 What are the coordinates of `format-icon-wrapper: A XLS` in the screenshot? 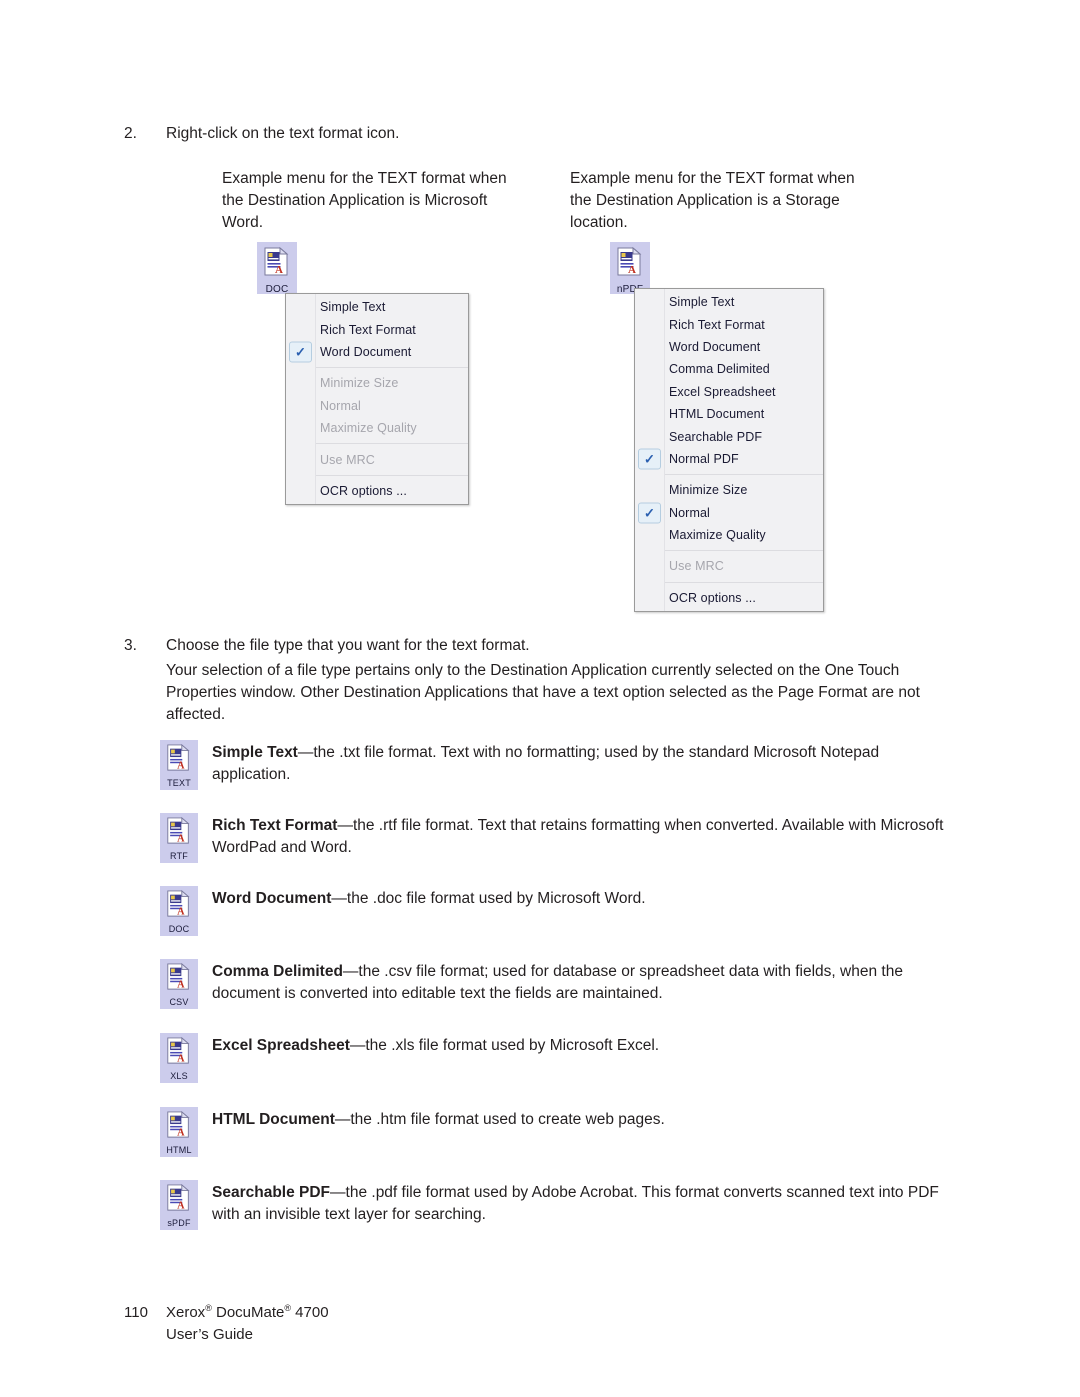 It's located at (179, 1058).